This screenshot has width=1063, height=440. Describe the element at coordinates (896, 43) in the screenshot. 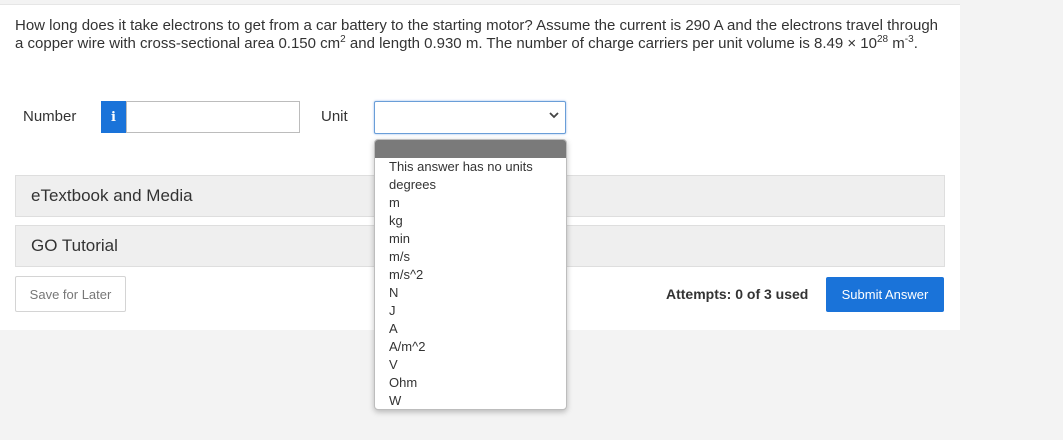

I see `question-part: m` at that location.